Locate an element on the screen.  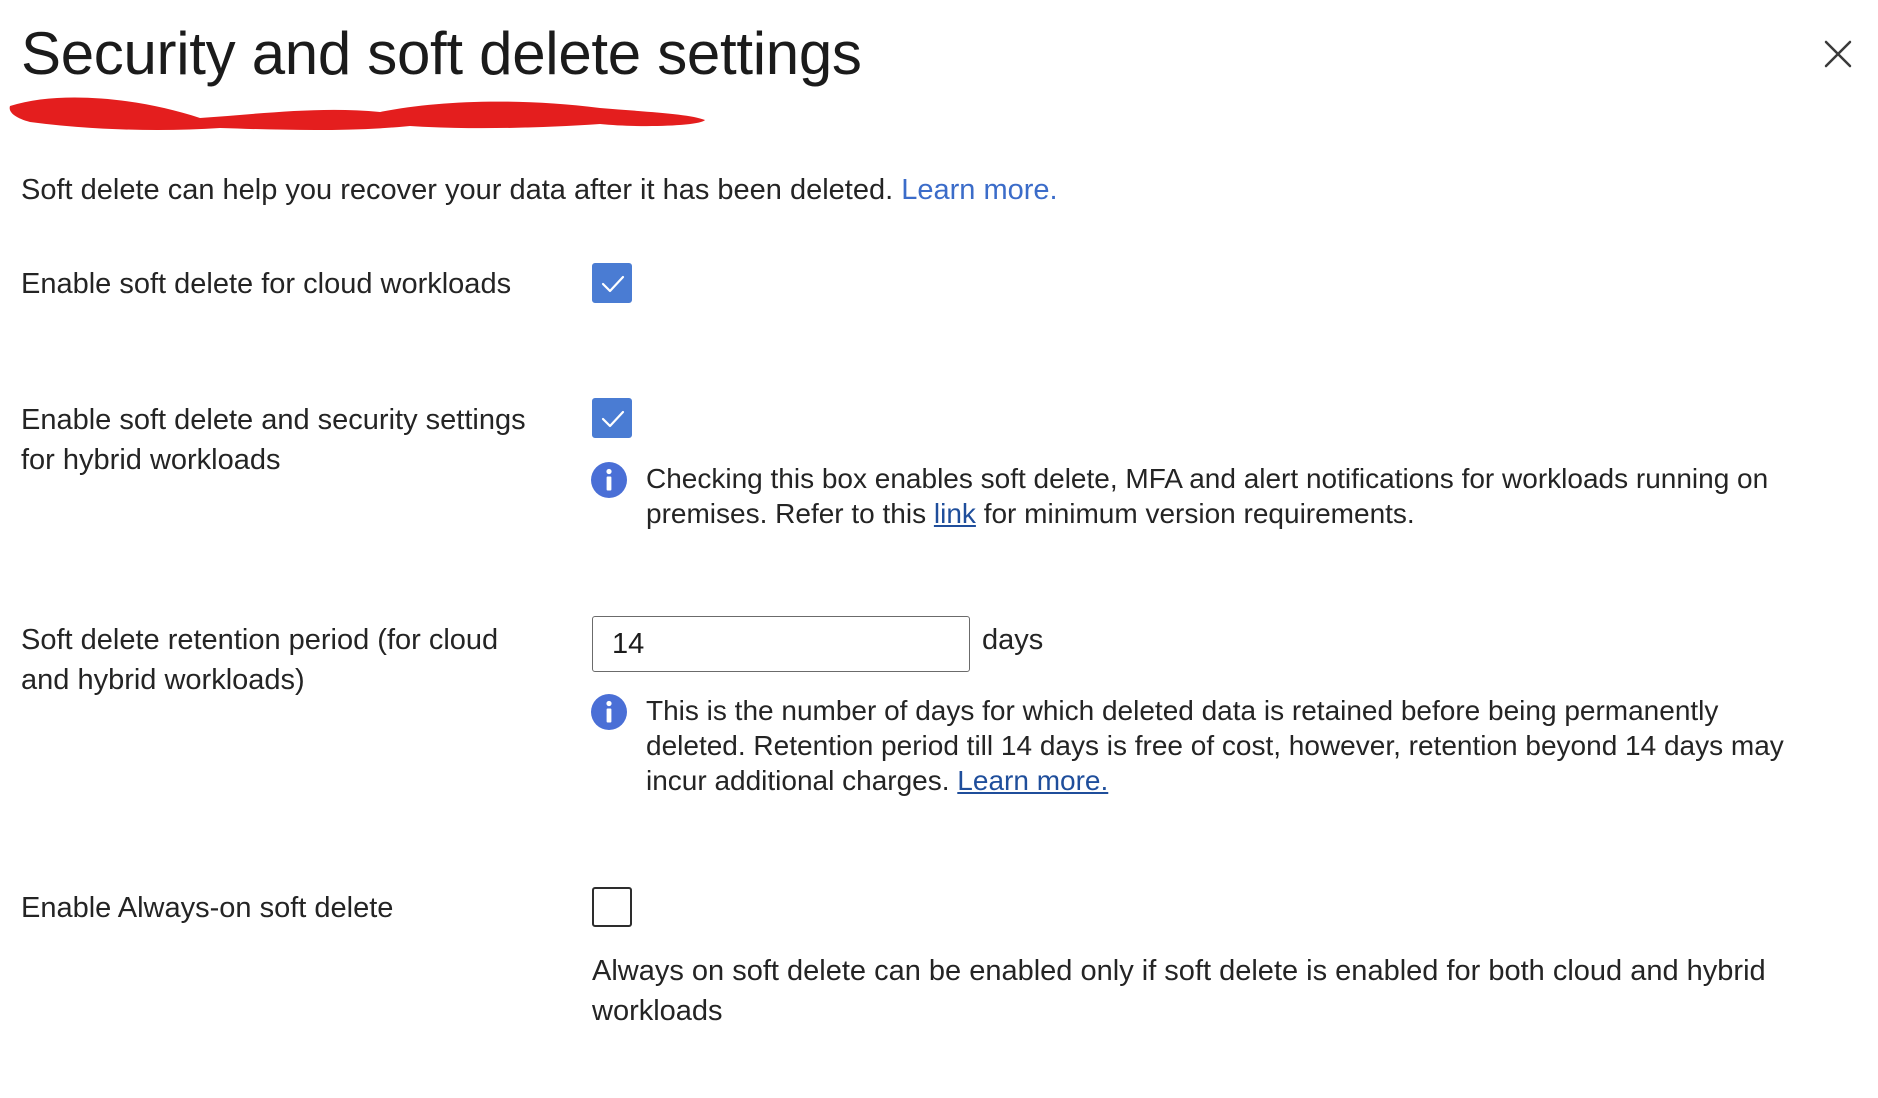
cloud-soft-delete-label: Enable soft delete for cloud workloads is located at coordinates (266, 284).